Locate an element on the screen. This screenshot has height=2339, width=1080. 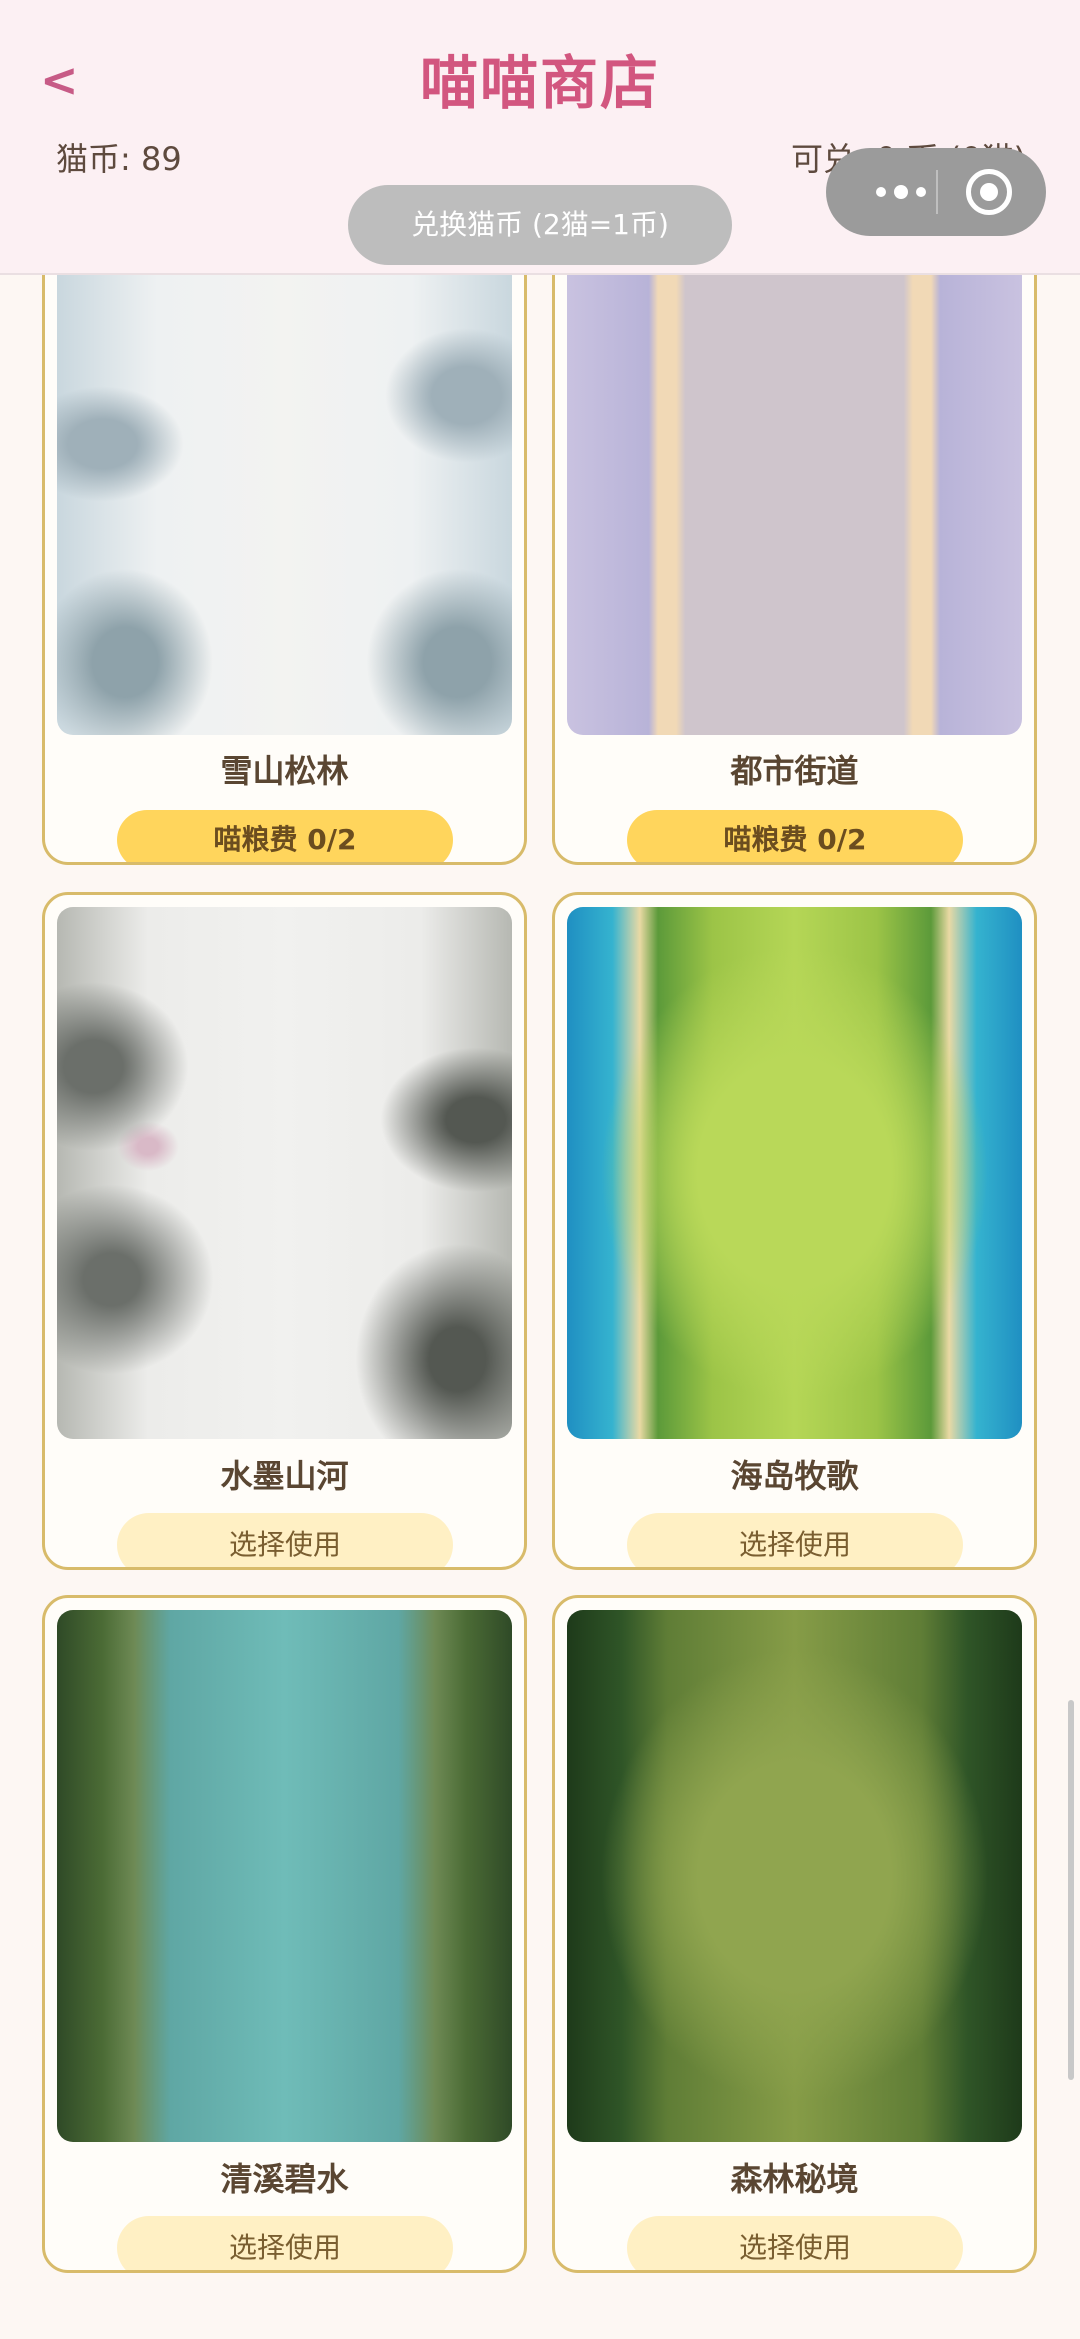
more-dots-icon is located at coordinates (901, 192).